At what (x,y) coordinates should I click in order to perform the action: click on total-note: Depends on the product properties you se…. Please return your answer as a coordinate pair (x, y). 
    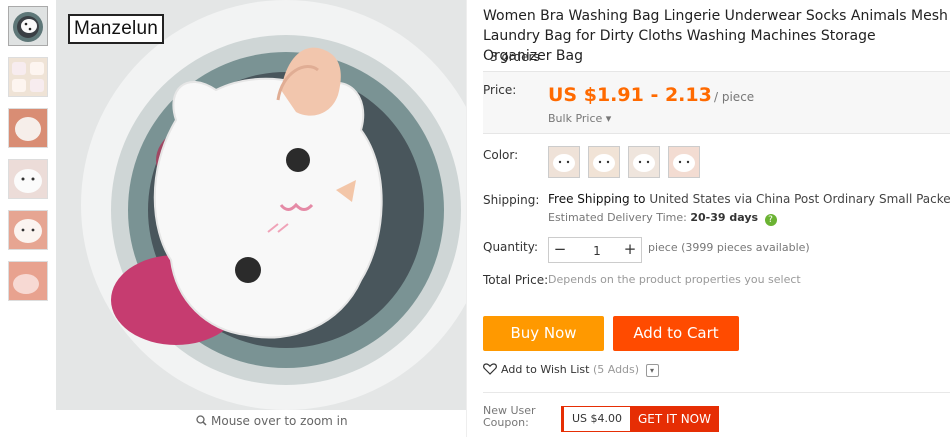
    Looking at the image, I should click on (674, 279).